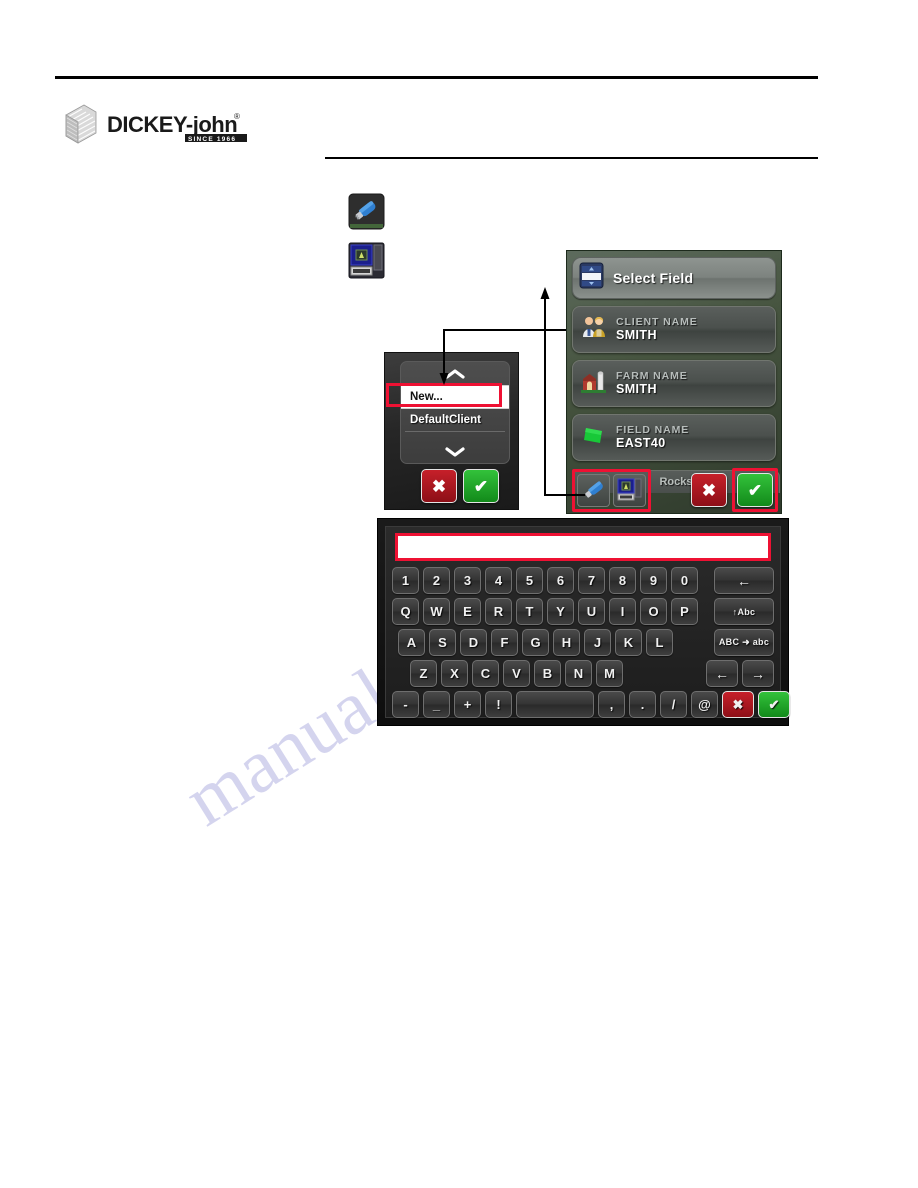 This screenshot has width=918, height=1188. Describe the element at coordinates (529, 580) in the screenshot. I see `key-5: 5` at that location.